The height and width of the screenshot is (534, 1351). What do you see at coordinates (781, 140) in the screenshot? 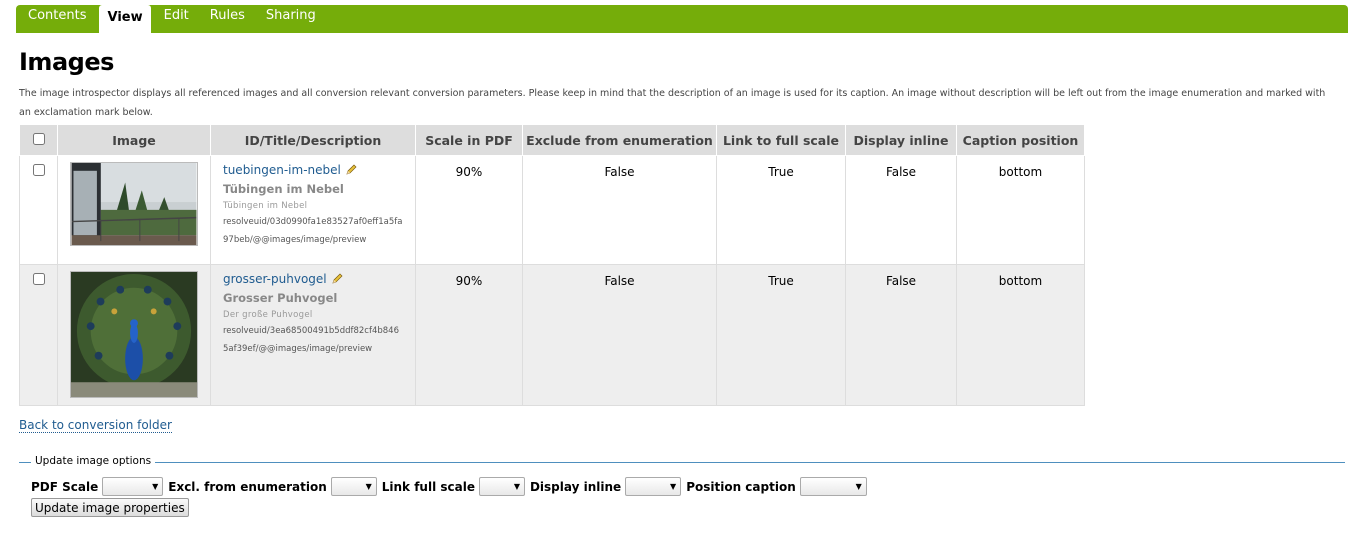
I see `header-link-full: Link to full scale` at bounding box center [781, 140].